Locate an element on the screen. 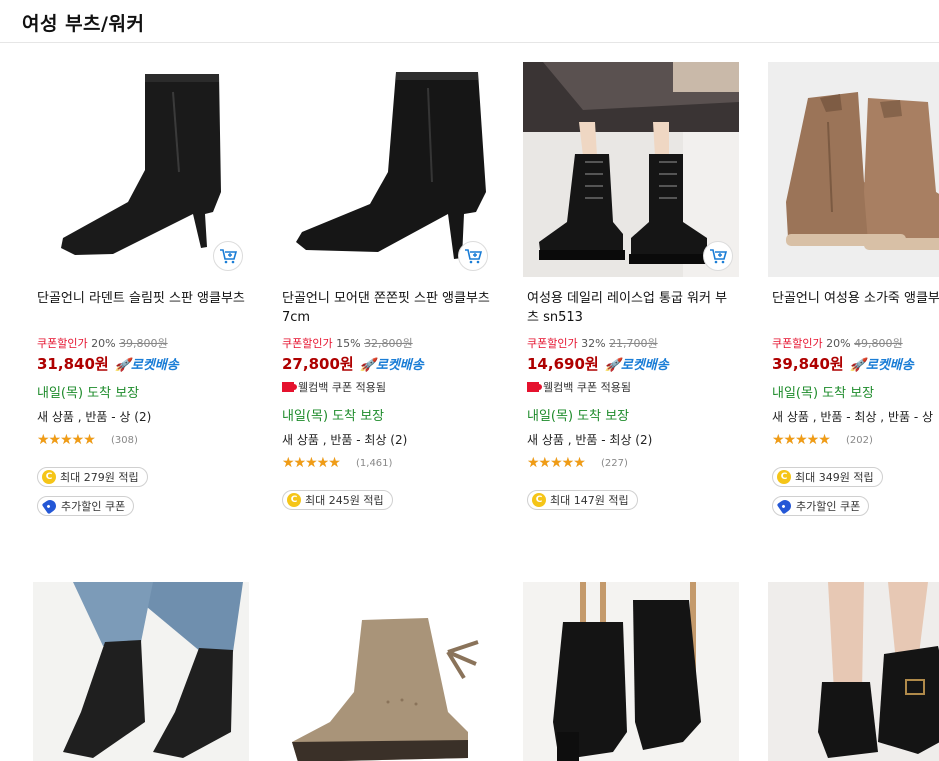  category-header: 여성 부츠/워커 is located at coordinates (469, 21).